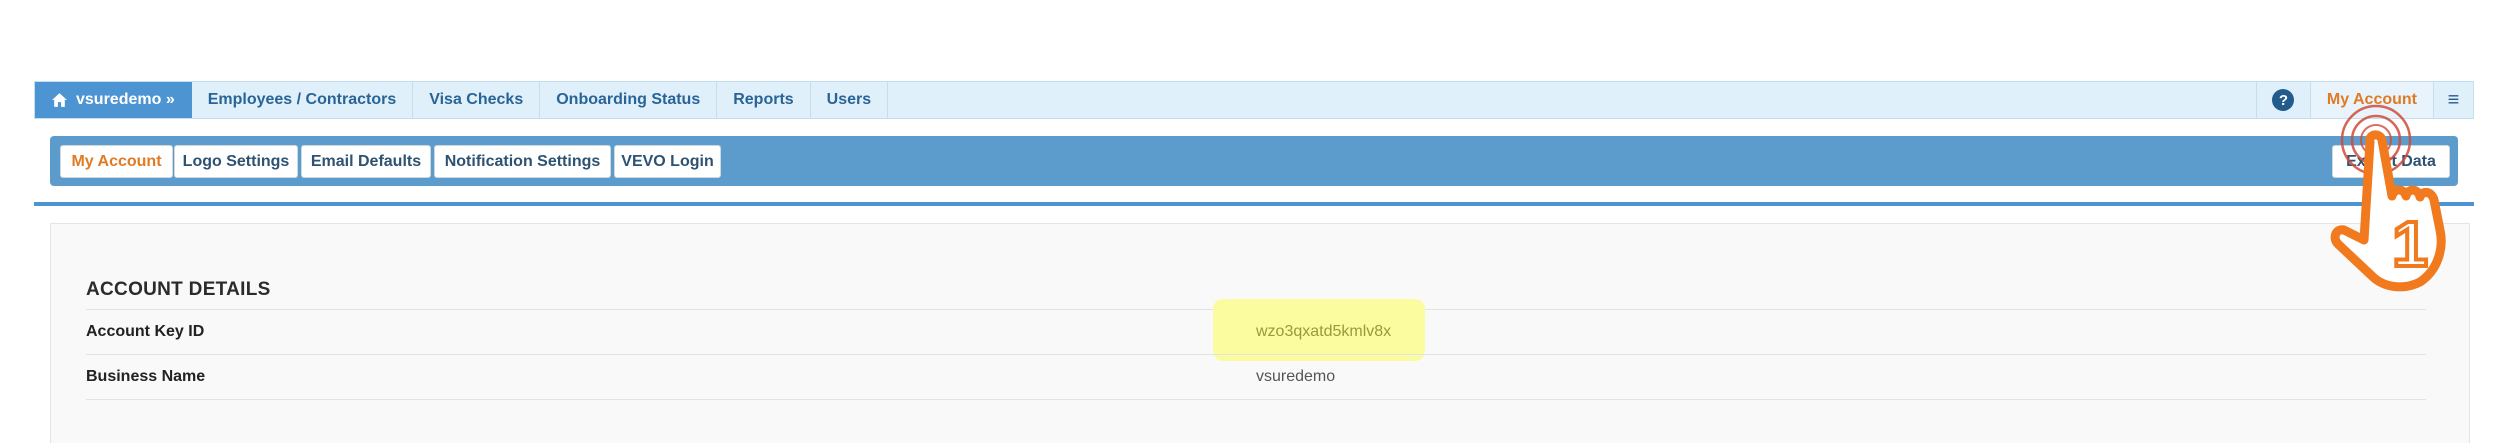 The image size is (2502, 443). Describe the element at coordinates (667, 161) in the screenshot. I see `tab-vevo-login: VEVO Login` at that location.